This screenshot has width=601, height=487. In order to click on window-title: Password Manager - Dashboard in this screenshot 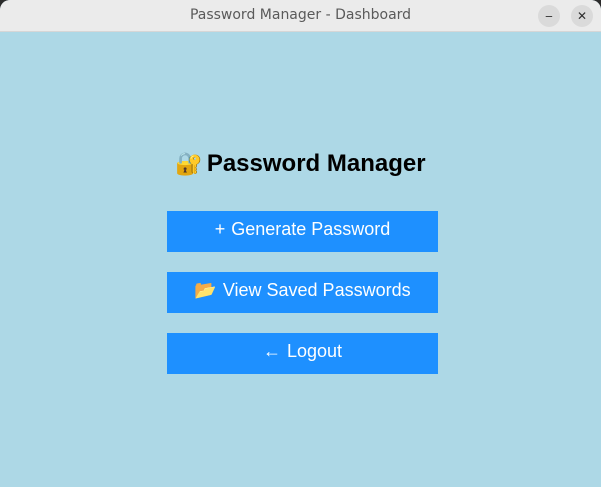, I will do `click(300, 15)`.